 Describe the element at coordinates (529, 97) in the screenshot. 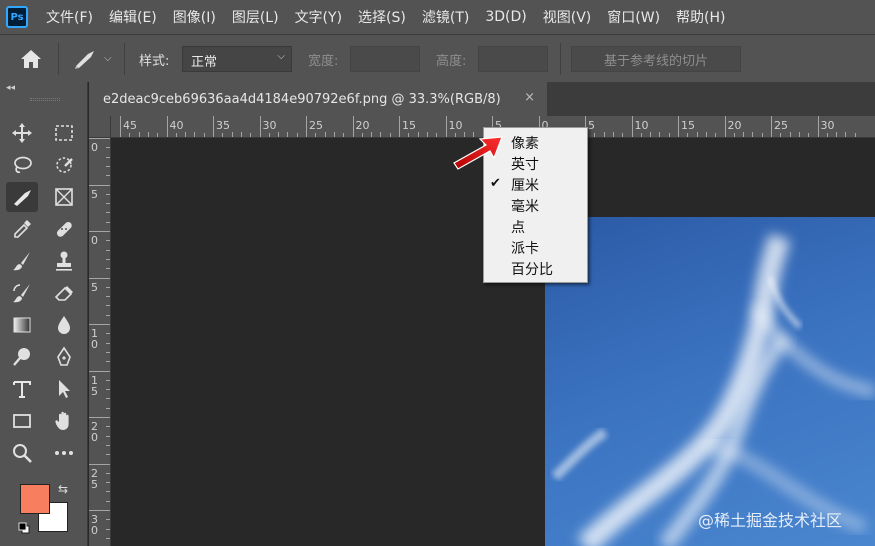

I see `close-icon: ×` at that location.